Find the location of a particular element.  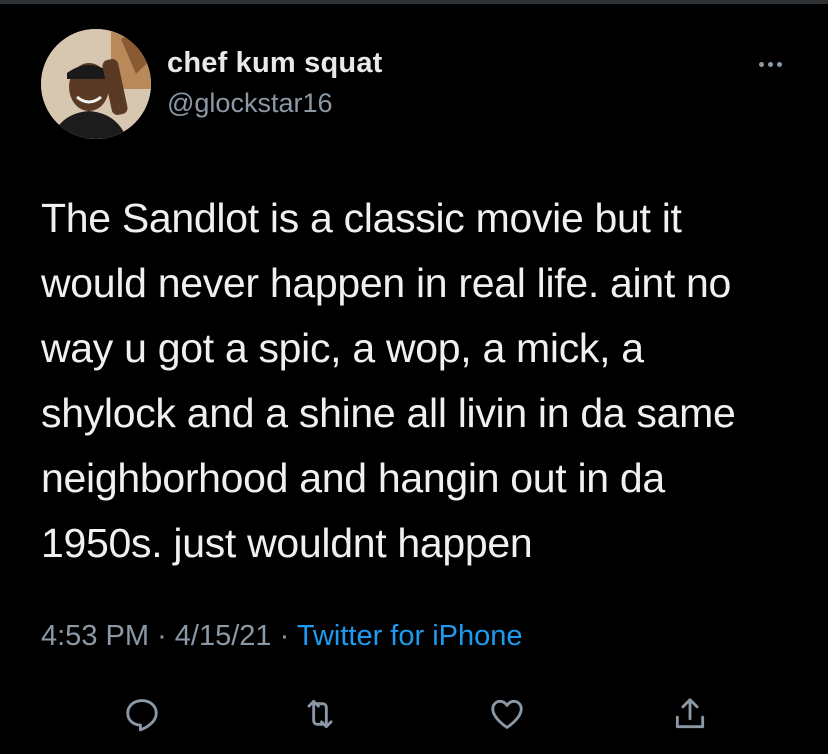

avatar is located at coordinates (96, 84).